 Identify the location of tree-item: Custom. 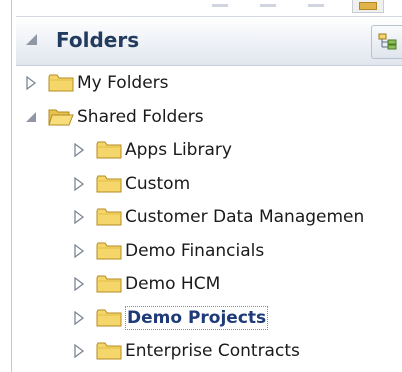
(131, 184).